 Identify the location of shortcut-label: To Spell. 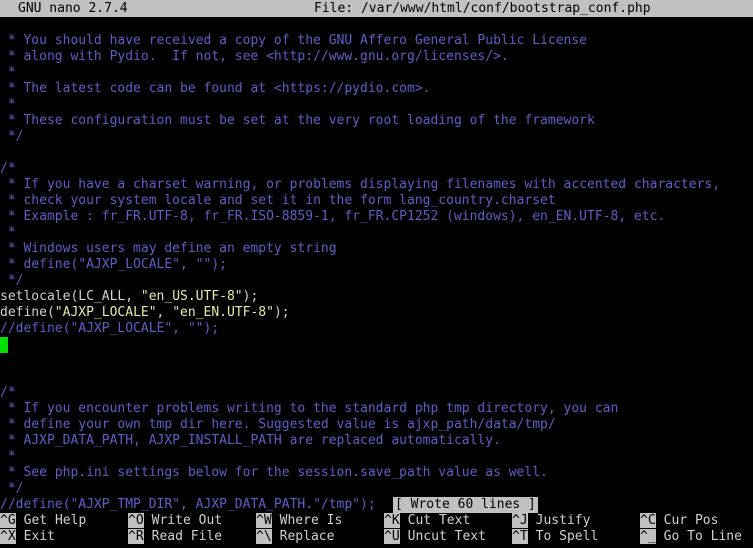
(567, 536).